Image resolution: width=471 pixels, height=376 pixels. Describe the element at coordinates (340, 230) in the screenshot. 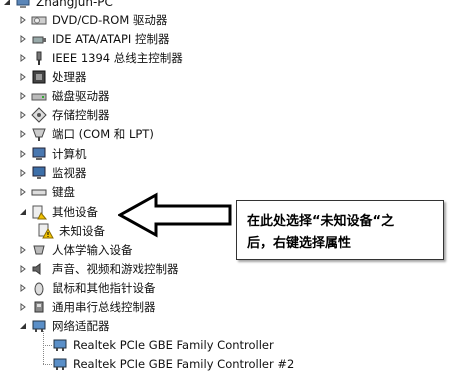

I see `annotation-callout: 在此处选择“未知设备“之 后，右键选择属性` at that location.